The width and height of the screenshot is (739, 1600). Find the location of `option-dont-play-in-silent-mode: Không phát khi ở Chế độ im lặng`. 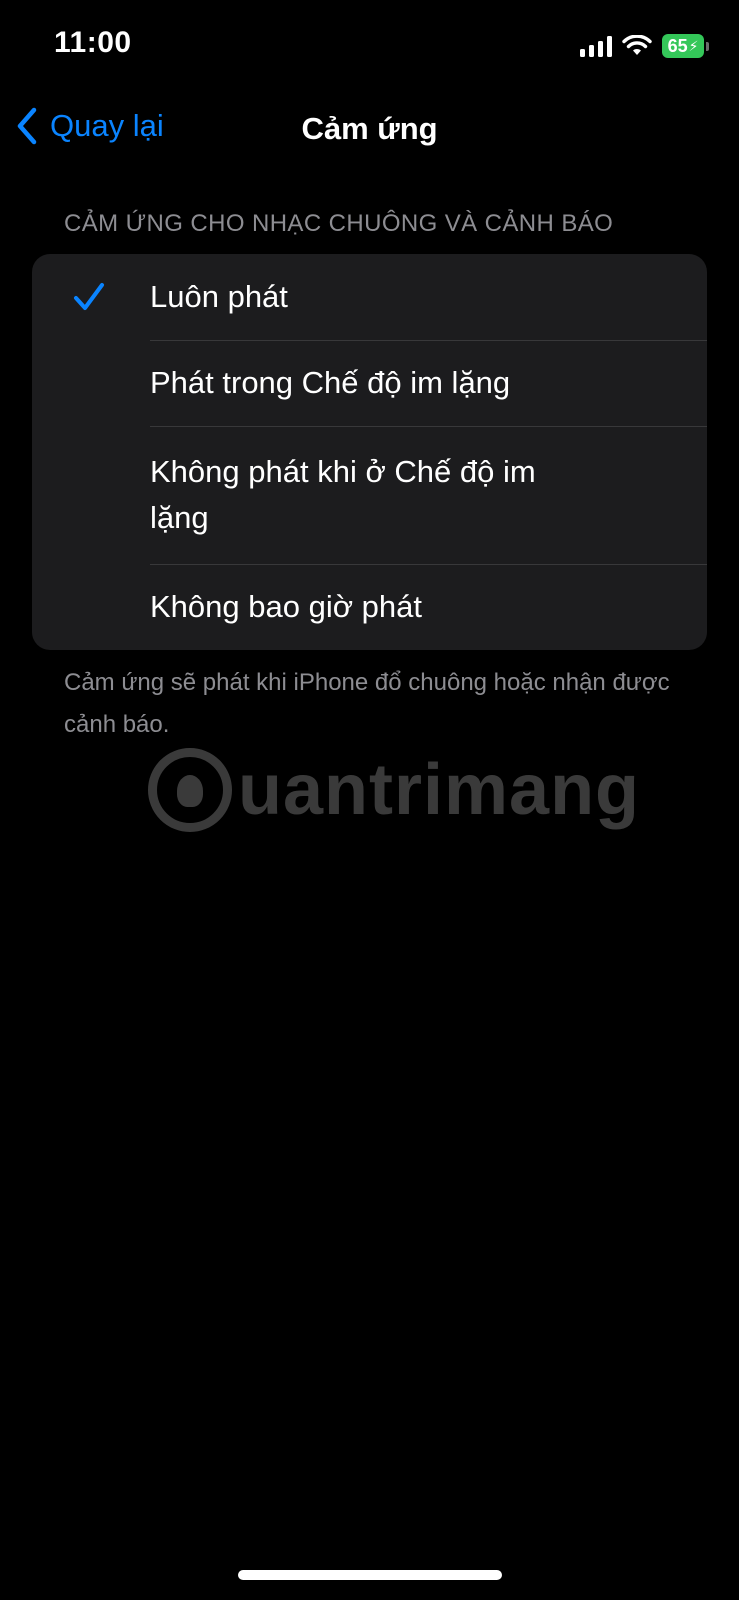

option-dont-play-in-silent-mode: Không phát khi ở Chế độ im lặng is located at coordinates (369, 495).